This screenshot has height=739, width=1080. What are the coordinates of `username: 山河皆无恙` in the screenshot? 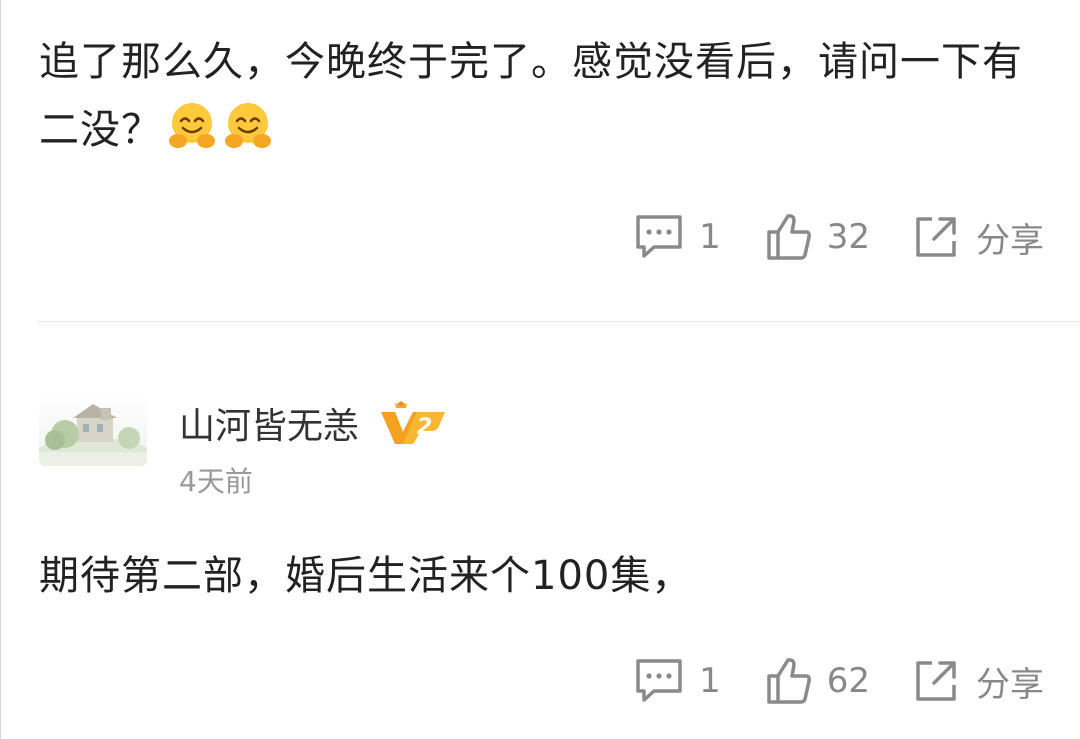 It's located at (269, 423).